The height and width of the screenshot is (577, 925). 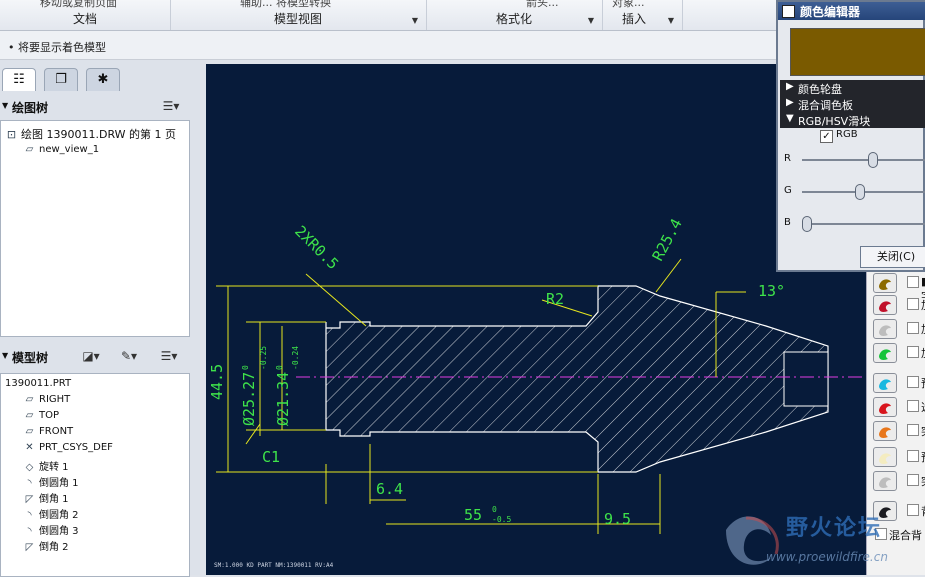 I want to click on appearance-row: 选, so click(x=898, y=406).